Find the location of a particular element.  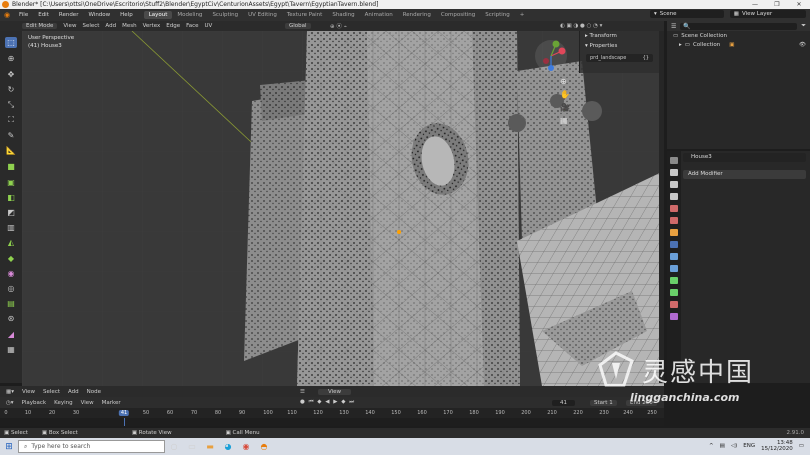

next-key-icon: ◆ is located at coordinates (343, 402).